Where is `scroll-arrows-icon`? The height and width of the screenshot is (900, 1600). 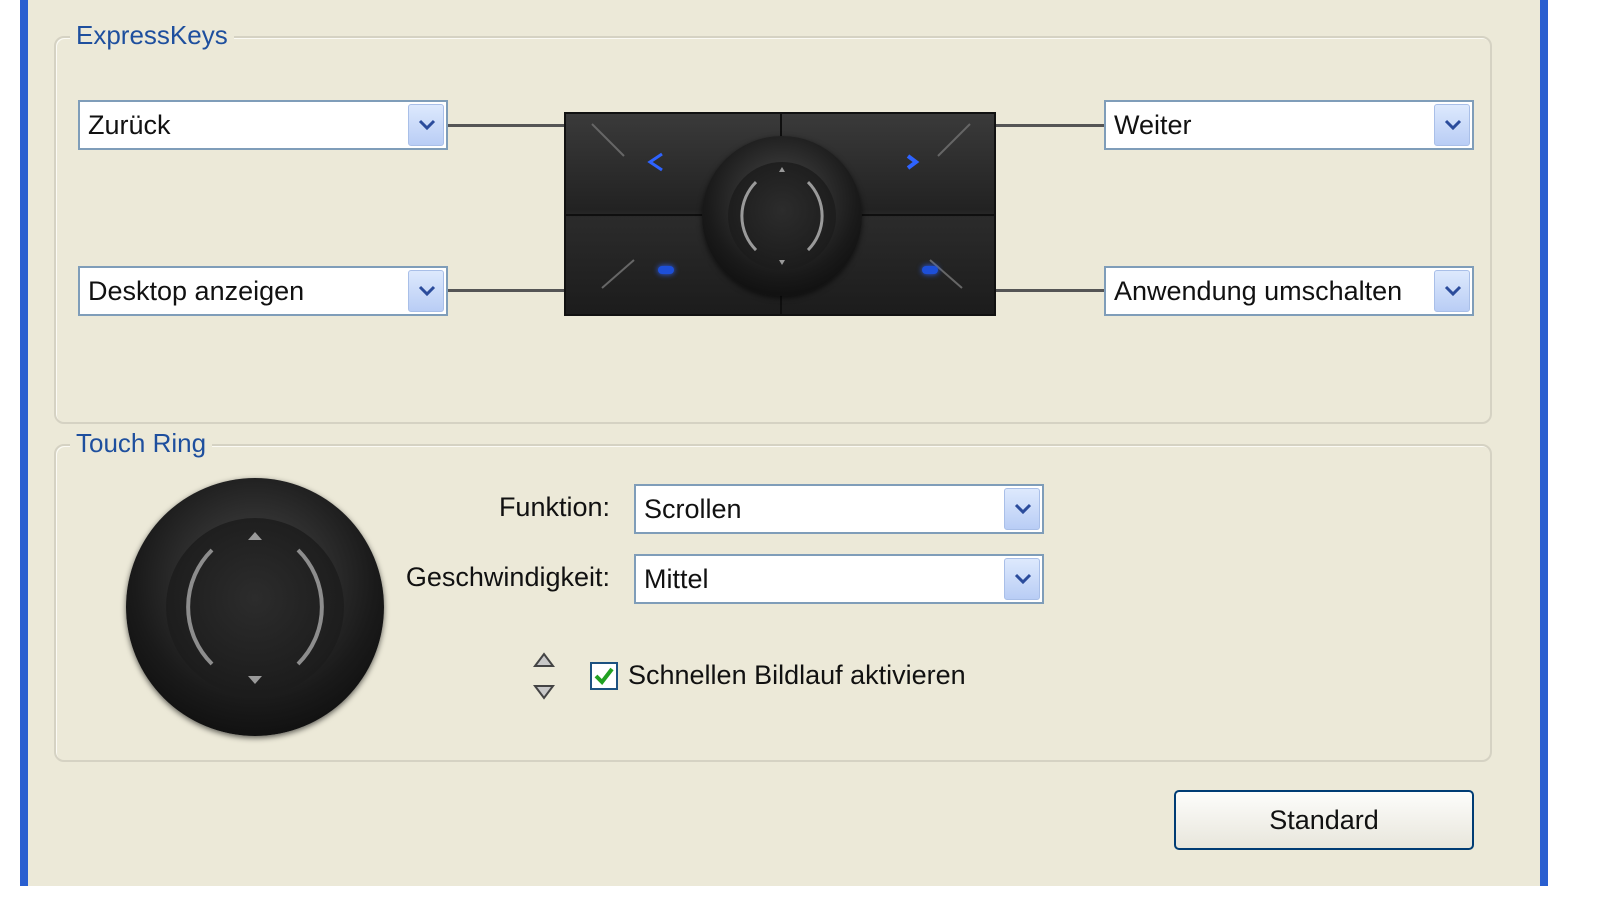 scroll-arrows-icon is located at coordinates (544, 676).